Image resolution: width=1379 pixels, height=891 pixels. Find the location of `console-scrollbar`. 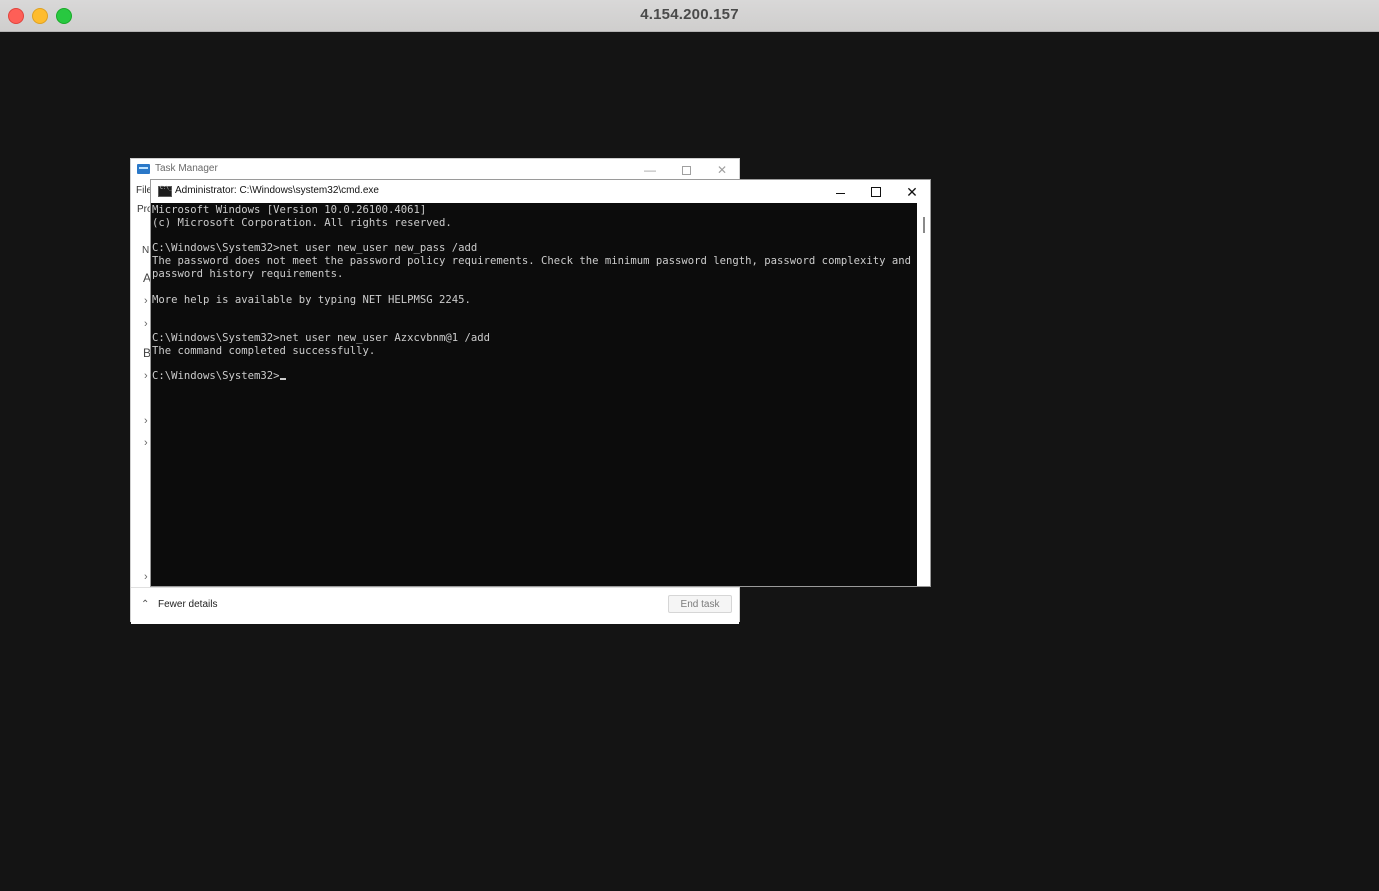

console-scrollbar is located at coordinates (923, 394).